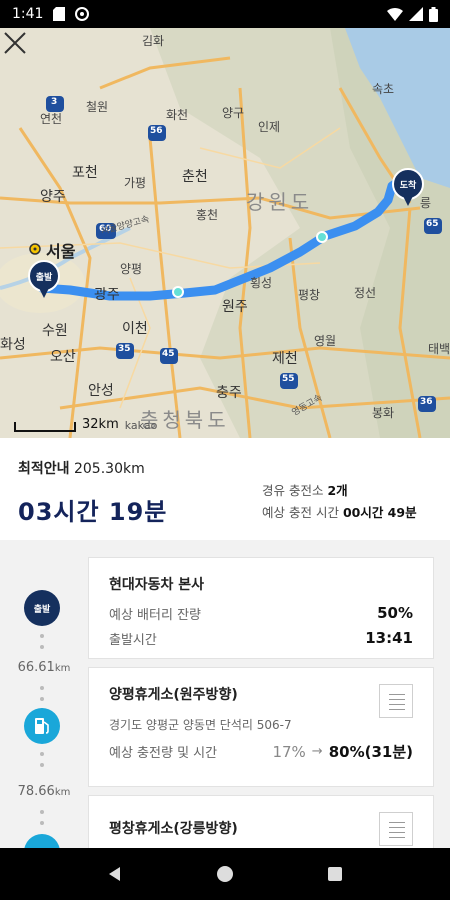  I want to click on map-scale: 32km kakao, so click(85, 424).